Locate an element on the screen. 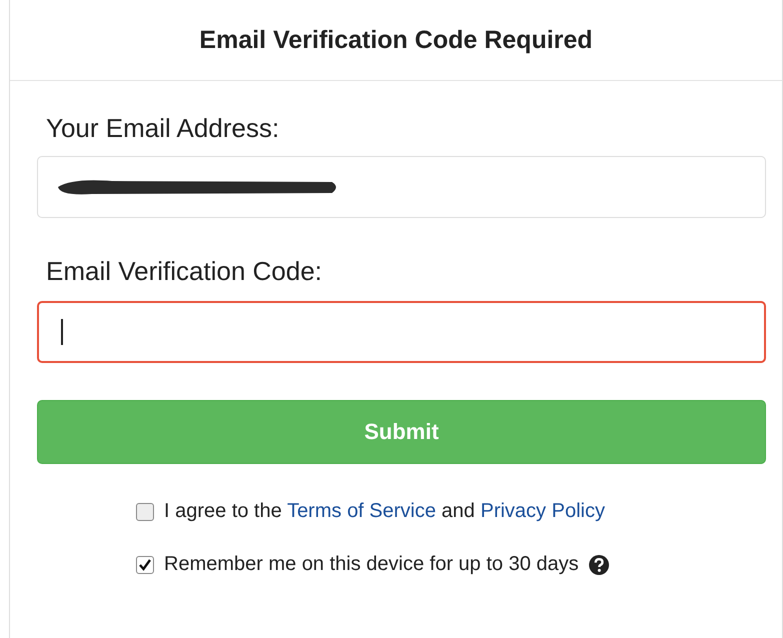 The image size is (783, 638). dialog-title: Email Verification Code Required is located at coordinates (396, 40).